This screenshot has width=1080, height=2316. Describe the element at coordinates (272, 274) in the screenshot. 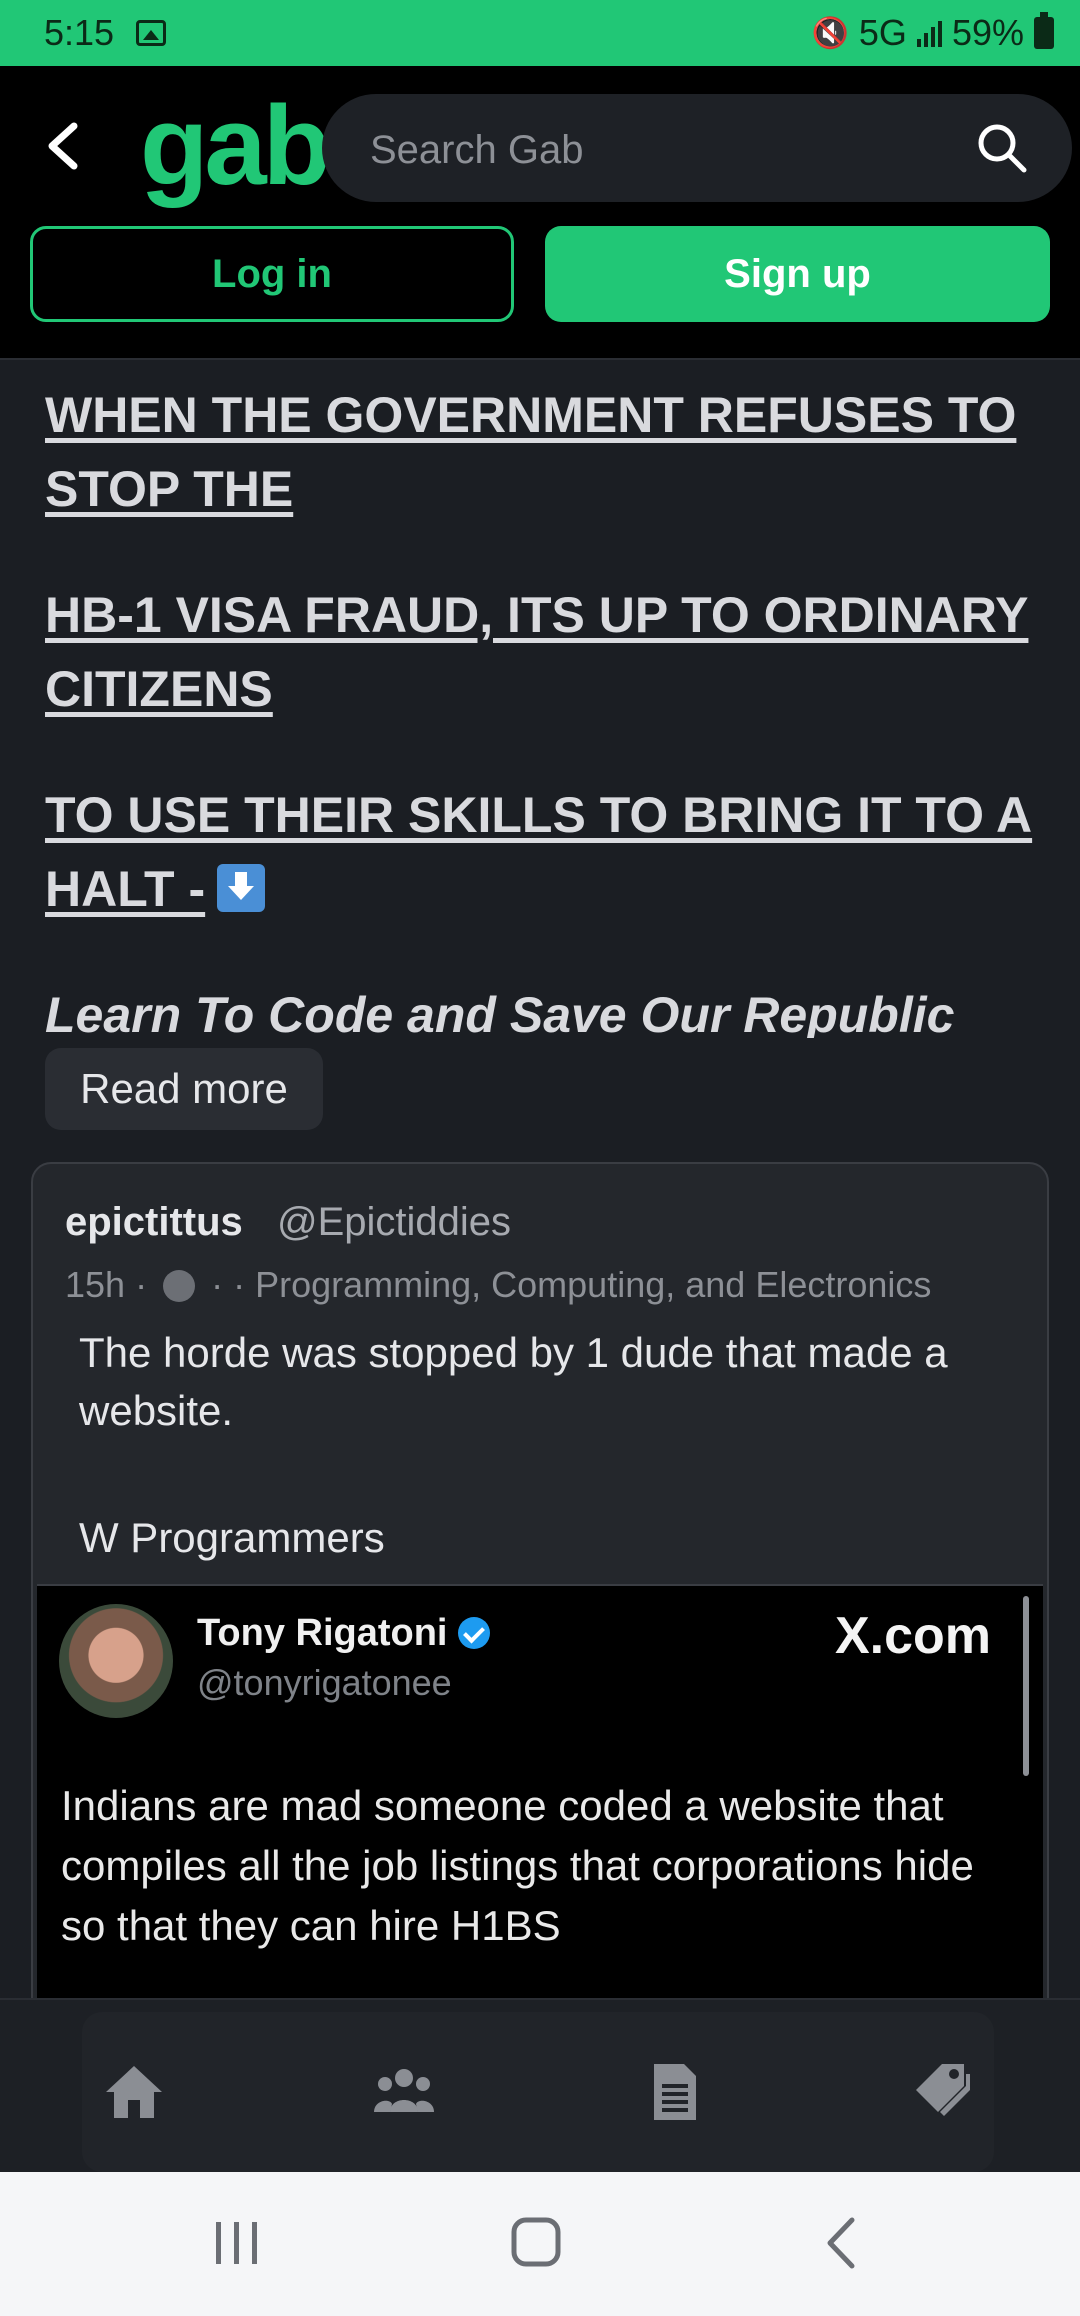

I see `login-button: Log in` at that location.